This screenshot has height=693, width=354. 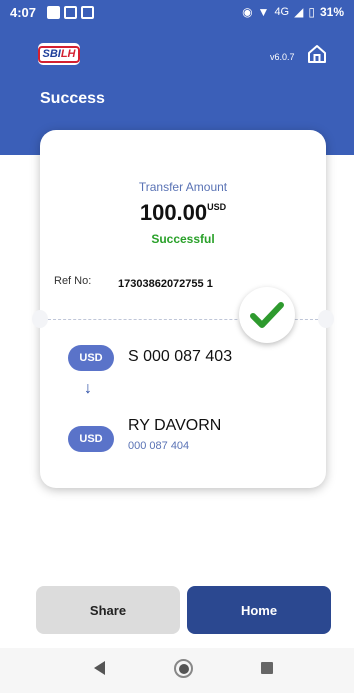 What do you see at coordinates (23, 12) in the screenshot?
I see `status-time: 4:07` at bounding box center [23, 12].